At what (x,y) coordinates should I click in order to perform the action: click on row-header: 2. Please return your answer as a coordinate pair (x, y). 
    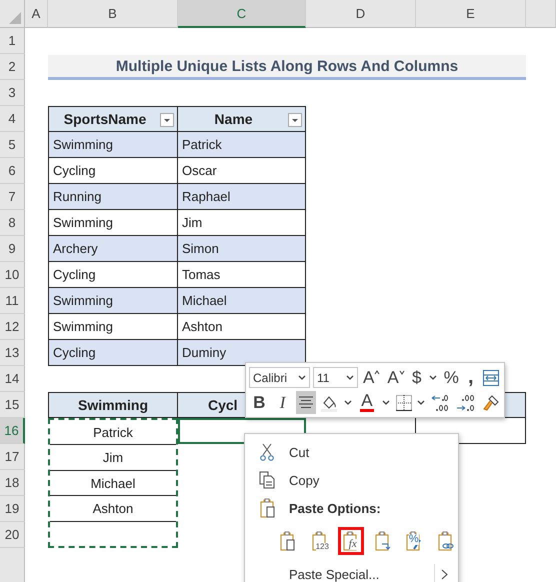
    Looking at the image, I should click on (12, 67).